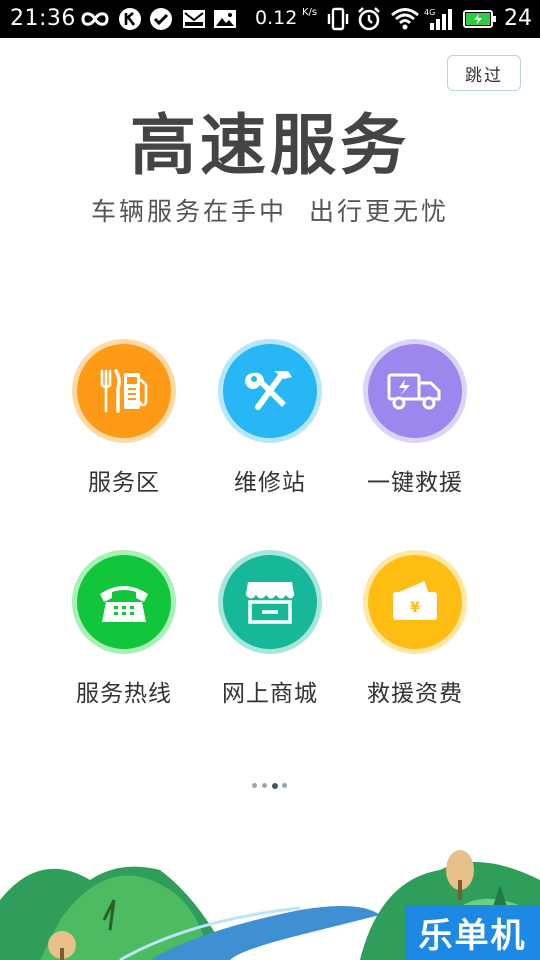 The height and width of the screenshot is (960, 540). I want to click on telephone-icon, so click(124, 604).